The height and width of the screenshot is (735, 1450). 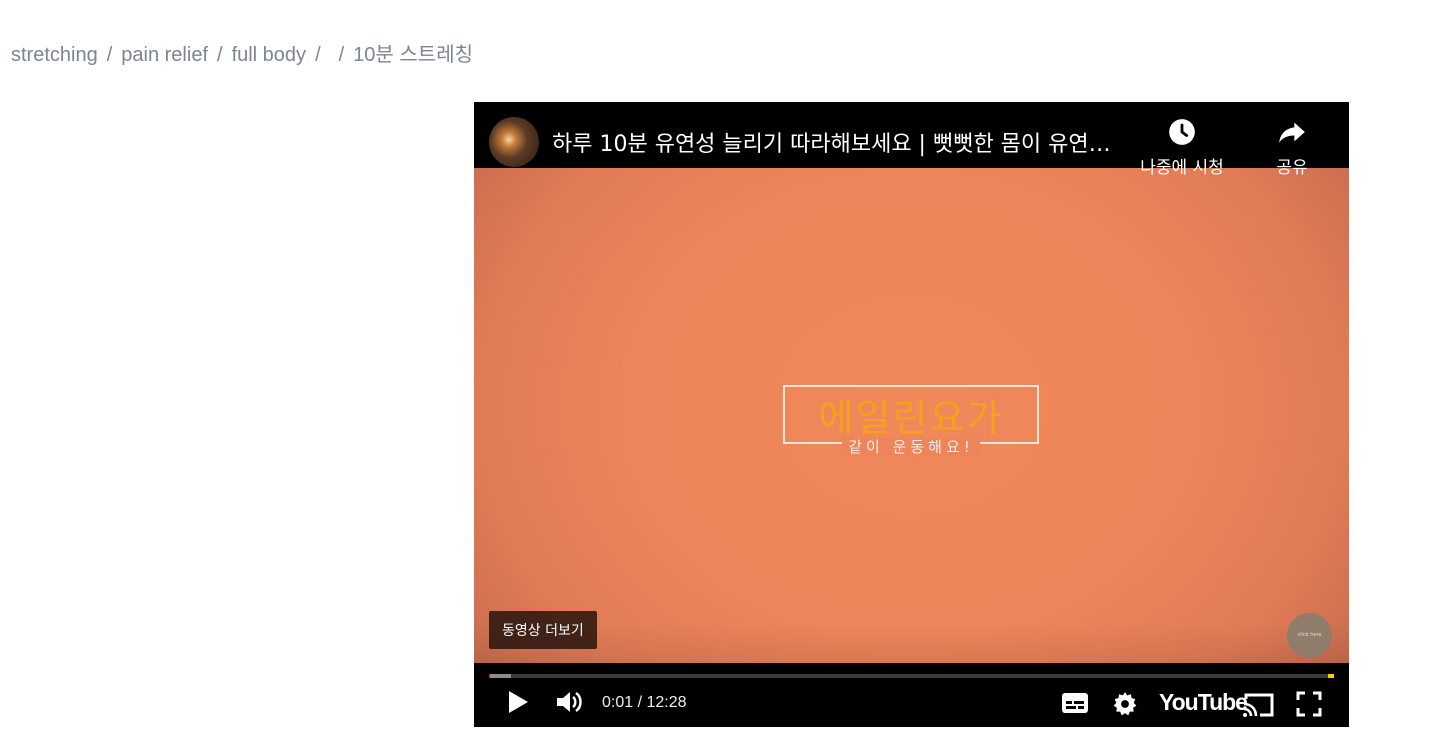 What do you see at coordinates (1292, 148) in the screenshot?
I see `share-button: 공유` at bounding box center [1292, 148].